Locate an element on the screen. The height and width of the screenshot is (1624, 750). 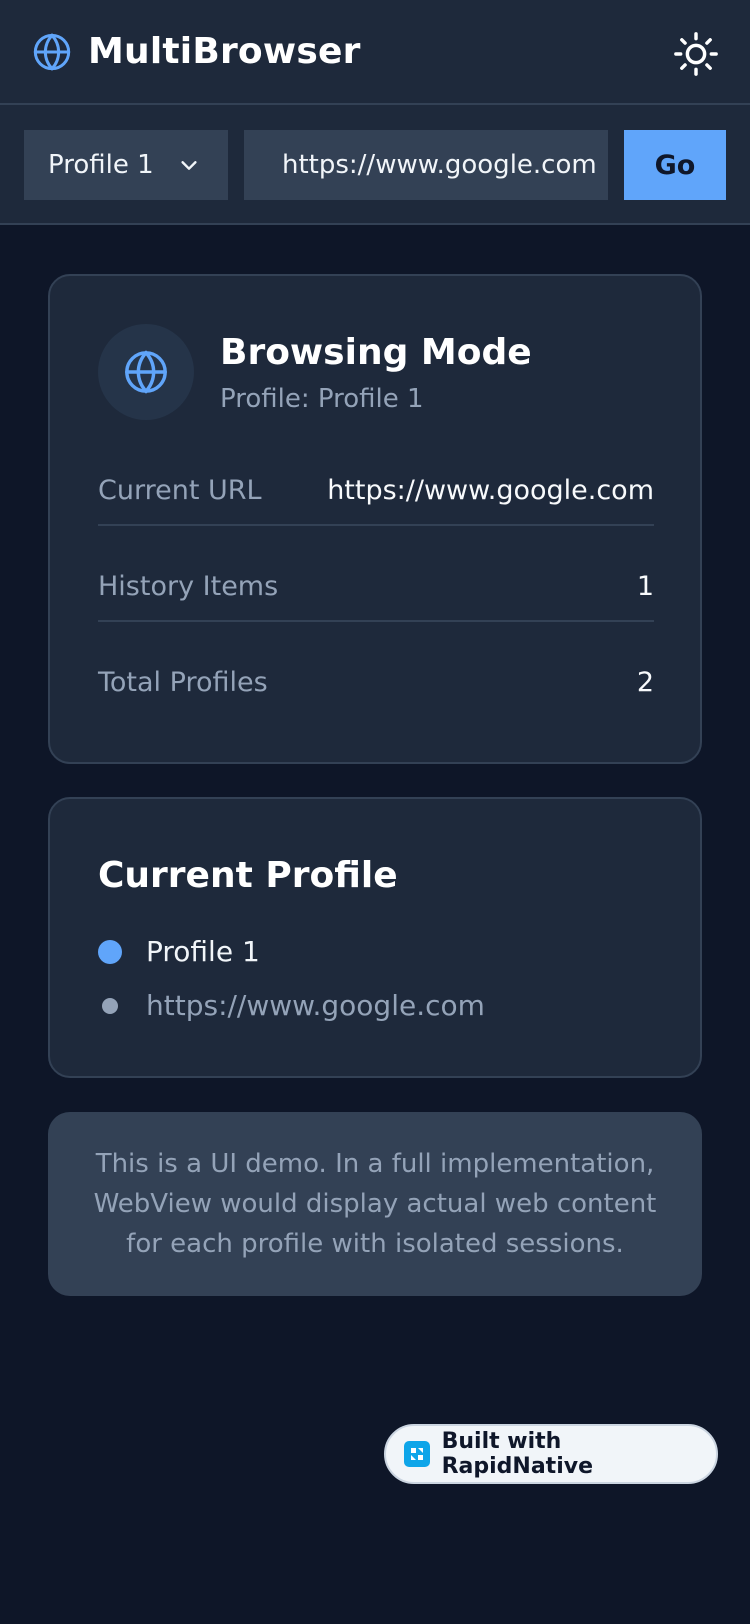
theme-toggle-button is located at coordinates (696, 54).